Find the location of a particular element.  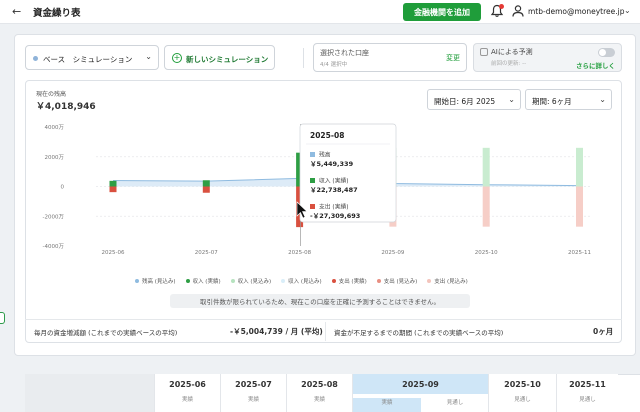

monthly-change-label: 毎月の資金増減額 (これまでの実績ベースの平均) is located at coordinates (106, 333).